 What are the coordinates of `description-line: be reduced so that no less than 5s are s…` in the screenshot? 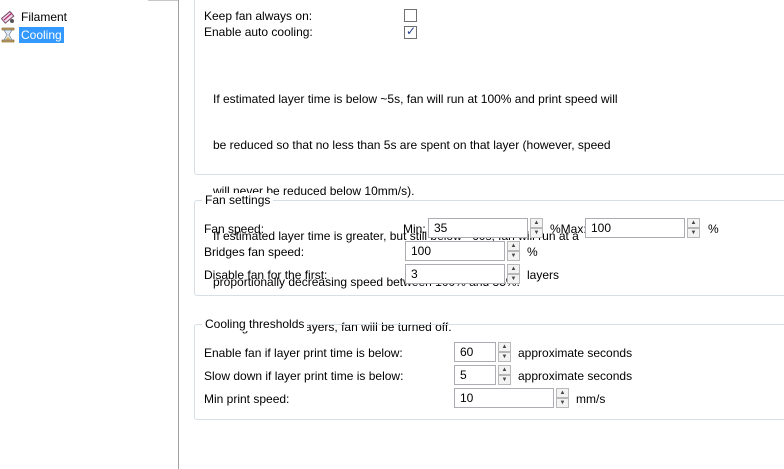 It's located at (412, 145).